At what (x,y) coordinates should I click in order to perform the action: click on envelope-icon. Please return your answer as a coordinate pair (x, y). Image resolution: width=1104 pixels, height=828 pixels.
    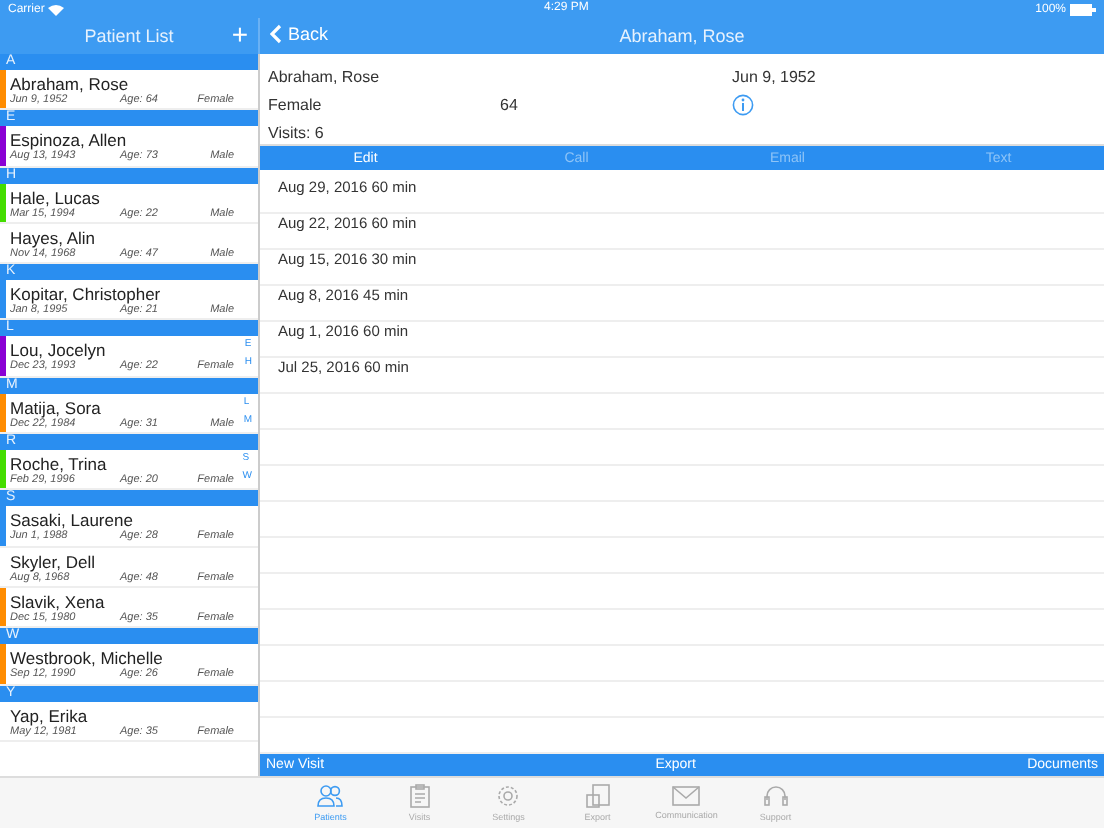
    Looking at the image, I should click on (686, 796).